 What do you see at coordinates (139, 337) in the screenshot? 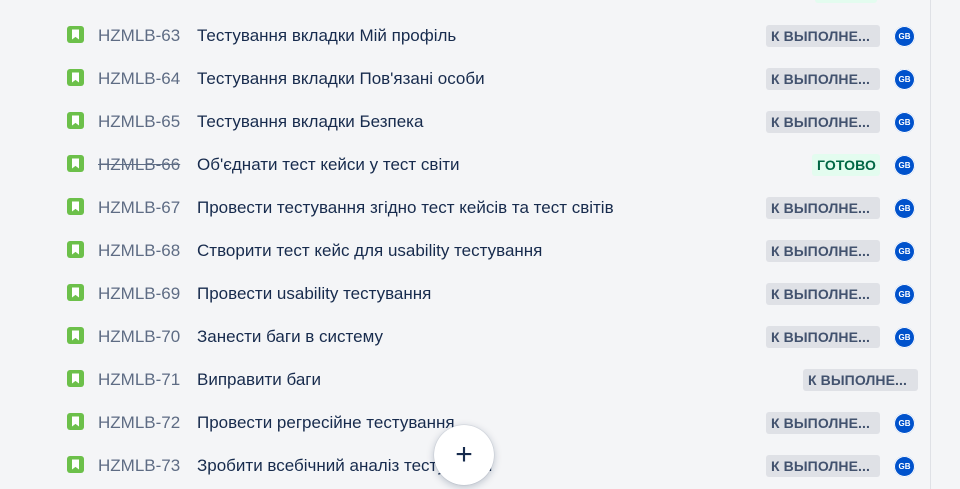
I see `issue-key: HZMLB-70` at bounding box center [139, 337].